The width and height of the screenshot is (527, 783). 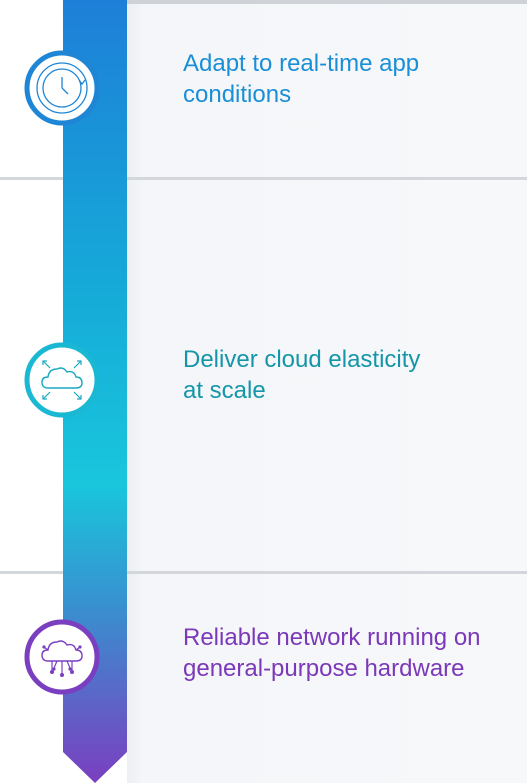 What do you see at coordinates (301, 79) in the screenshot?
I see `step-label-1: Adapt to real-time app conditions` at bounding box center [301, 79].